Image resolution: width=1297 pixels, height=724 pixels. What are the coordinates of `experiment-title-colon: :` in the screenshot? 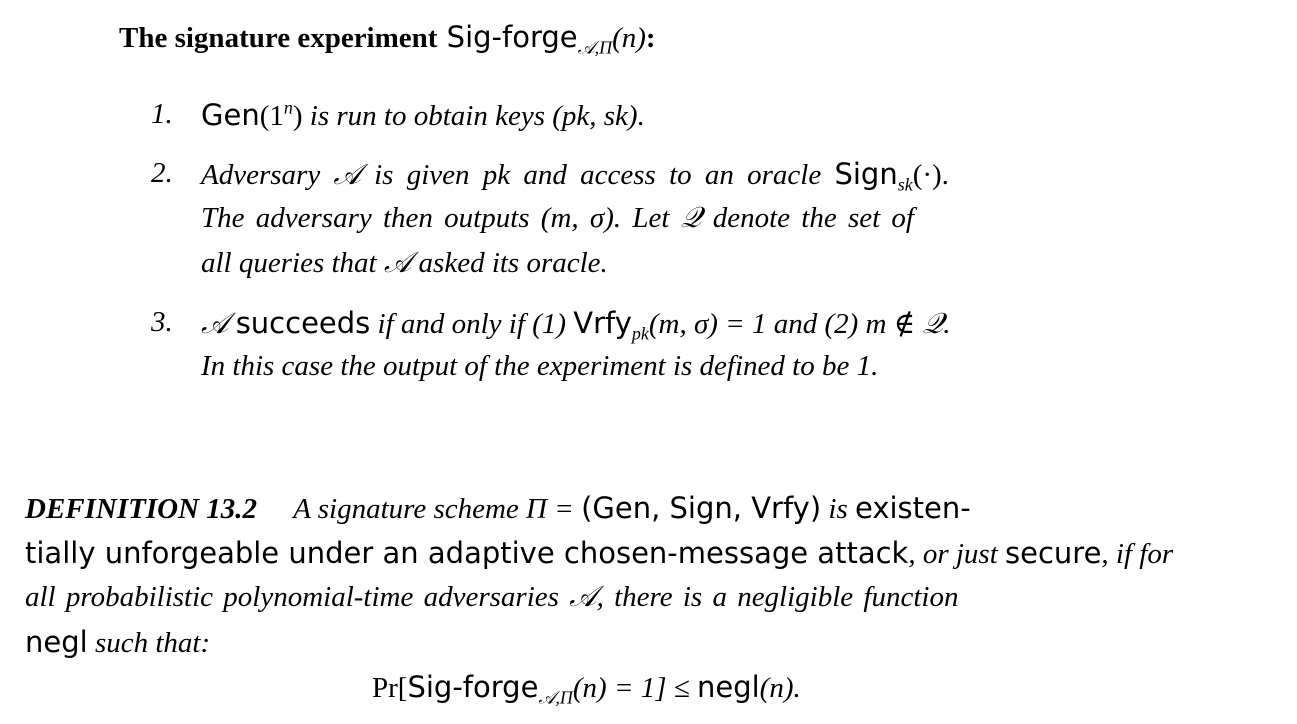 It's located at (650, 38).